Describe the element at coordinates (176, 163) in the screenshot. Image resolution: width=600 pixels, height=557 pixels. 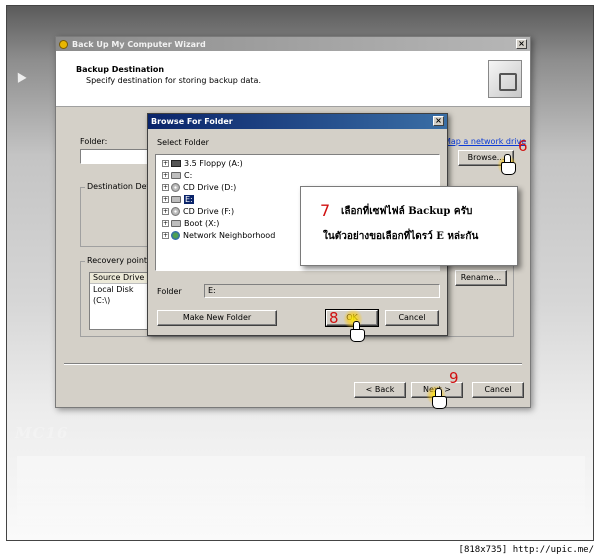
I see `floppy-icon` at that location.